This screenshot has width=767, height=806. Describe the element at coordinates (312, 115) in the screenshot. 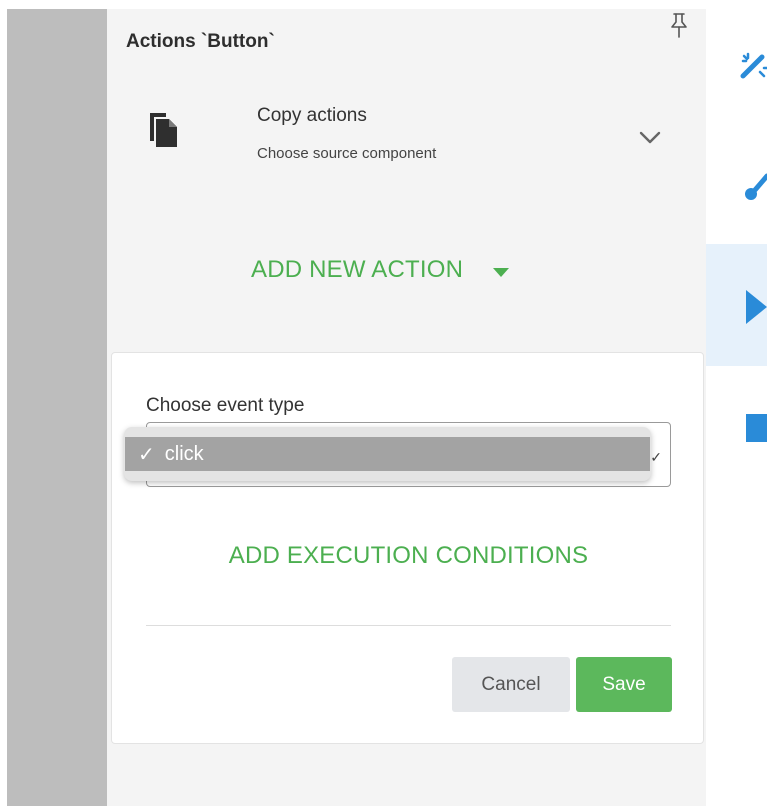

I see `copy-actions-title: Copy actions` at that location.